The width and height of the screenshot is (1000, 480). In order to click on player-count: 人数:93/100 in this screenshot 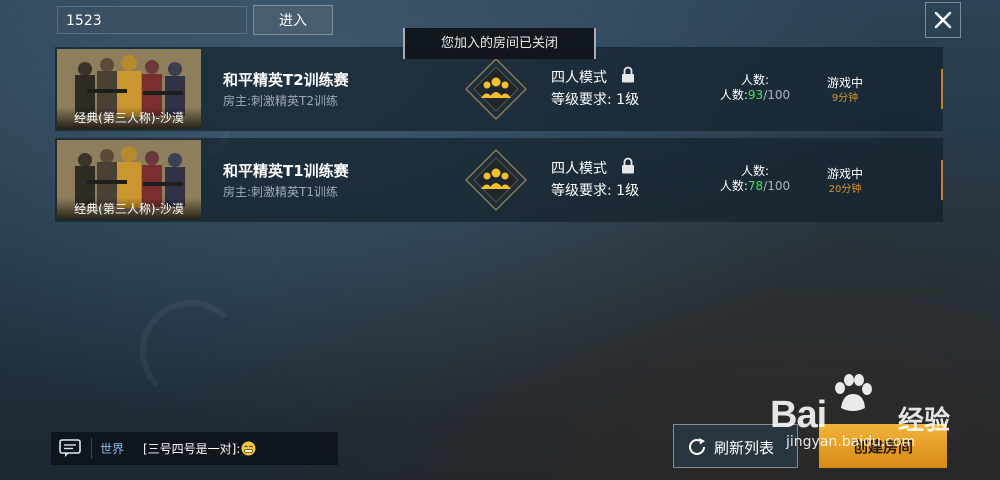, I will do `click(755, 94)`.